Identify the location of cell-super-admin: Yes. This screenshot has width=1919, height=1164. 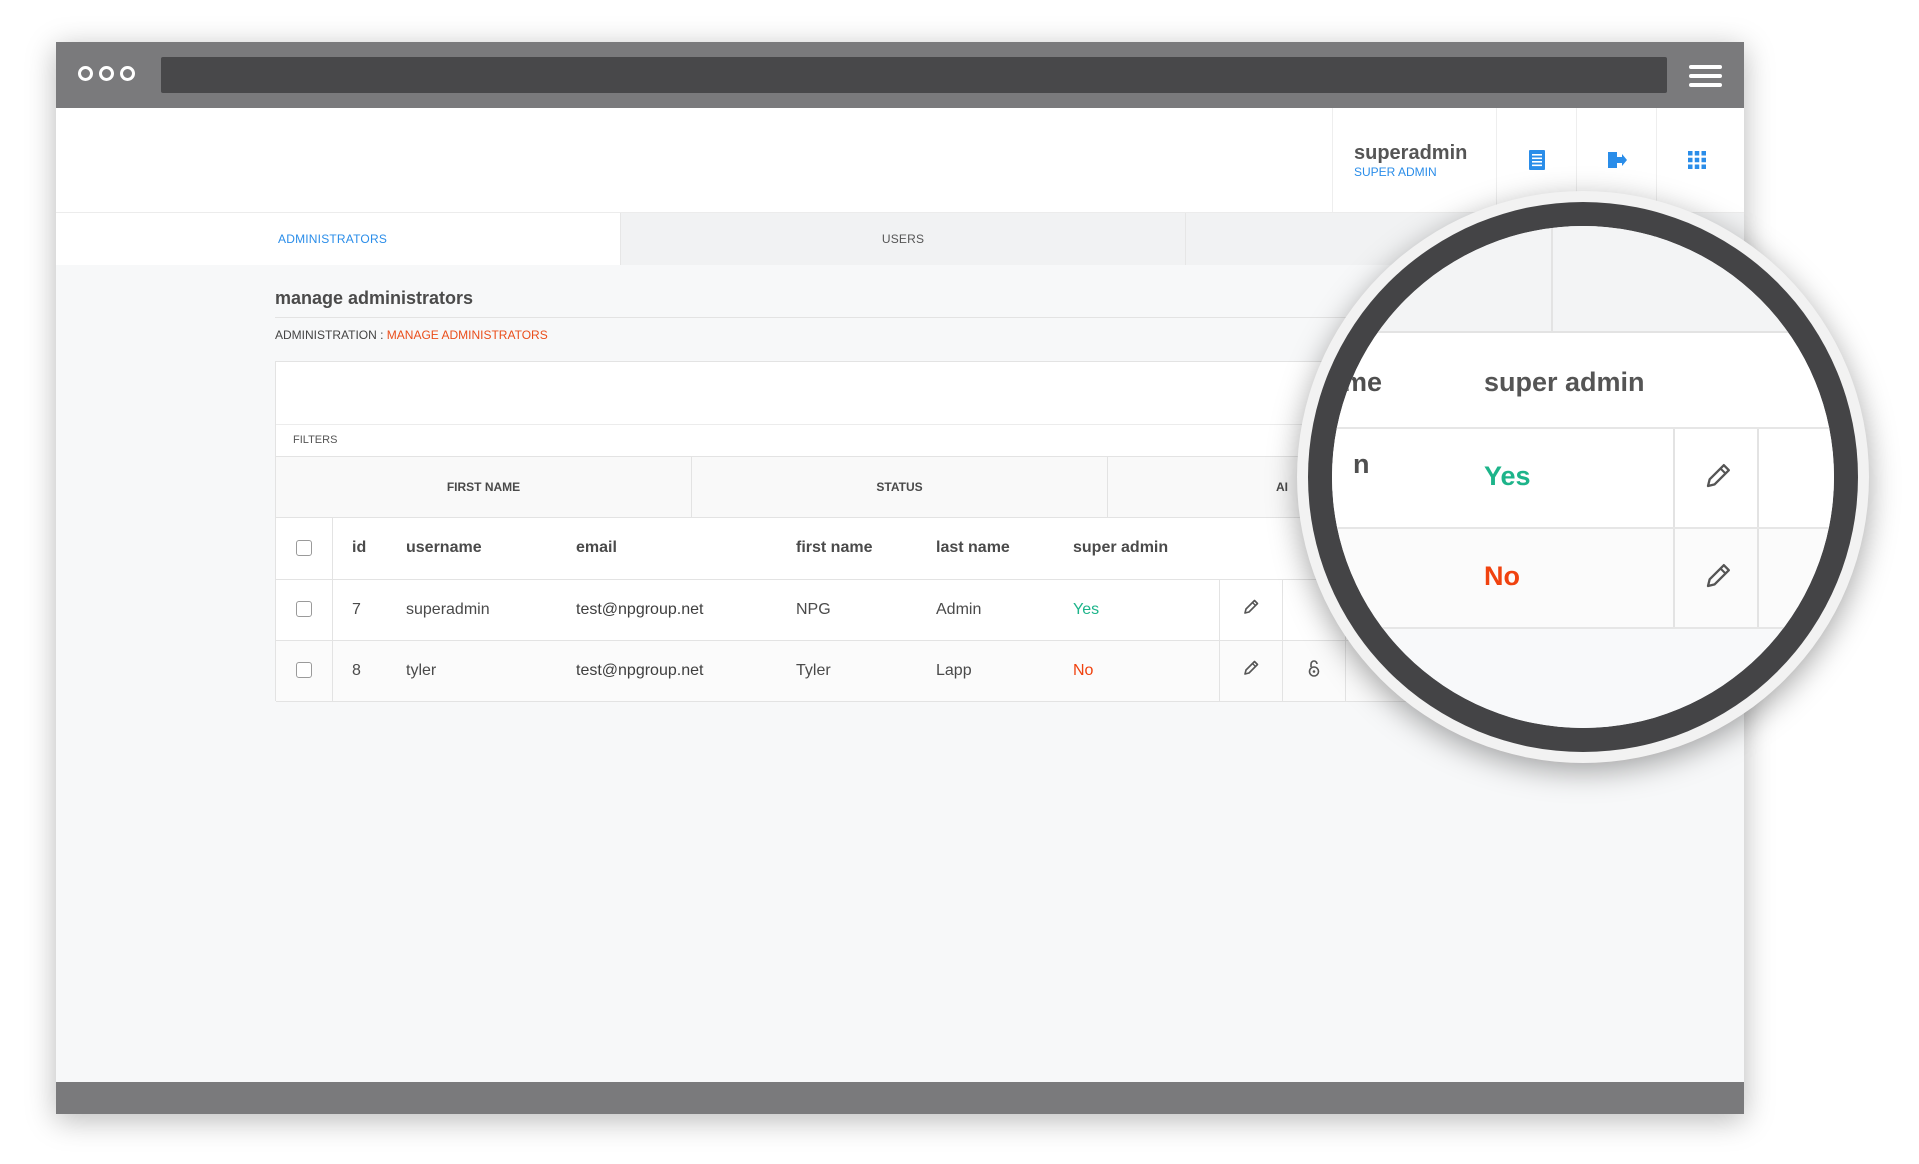
(1146, 610).